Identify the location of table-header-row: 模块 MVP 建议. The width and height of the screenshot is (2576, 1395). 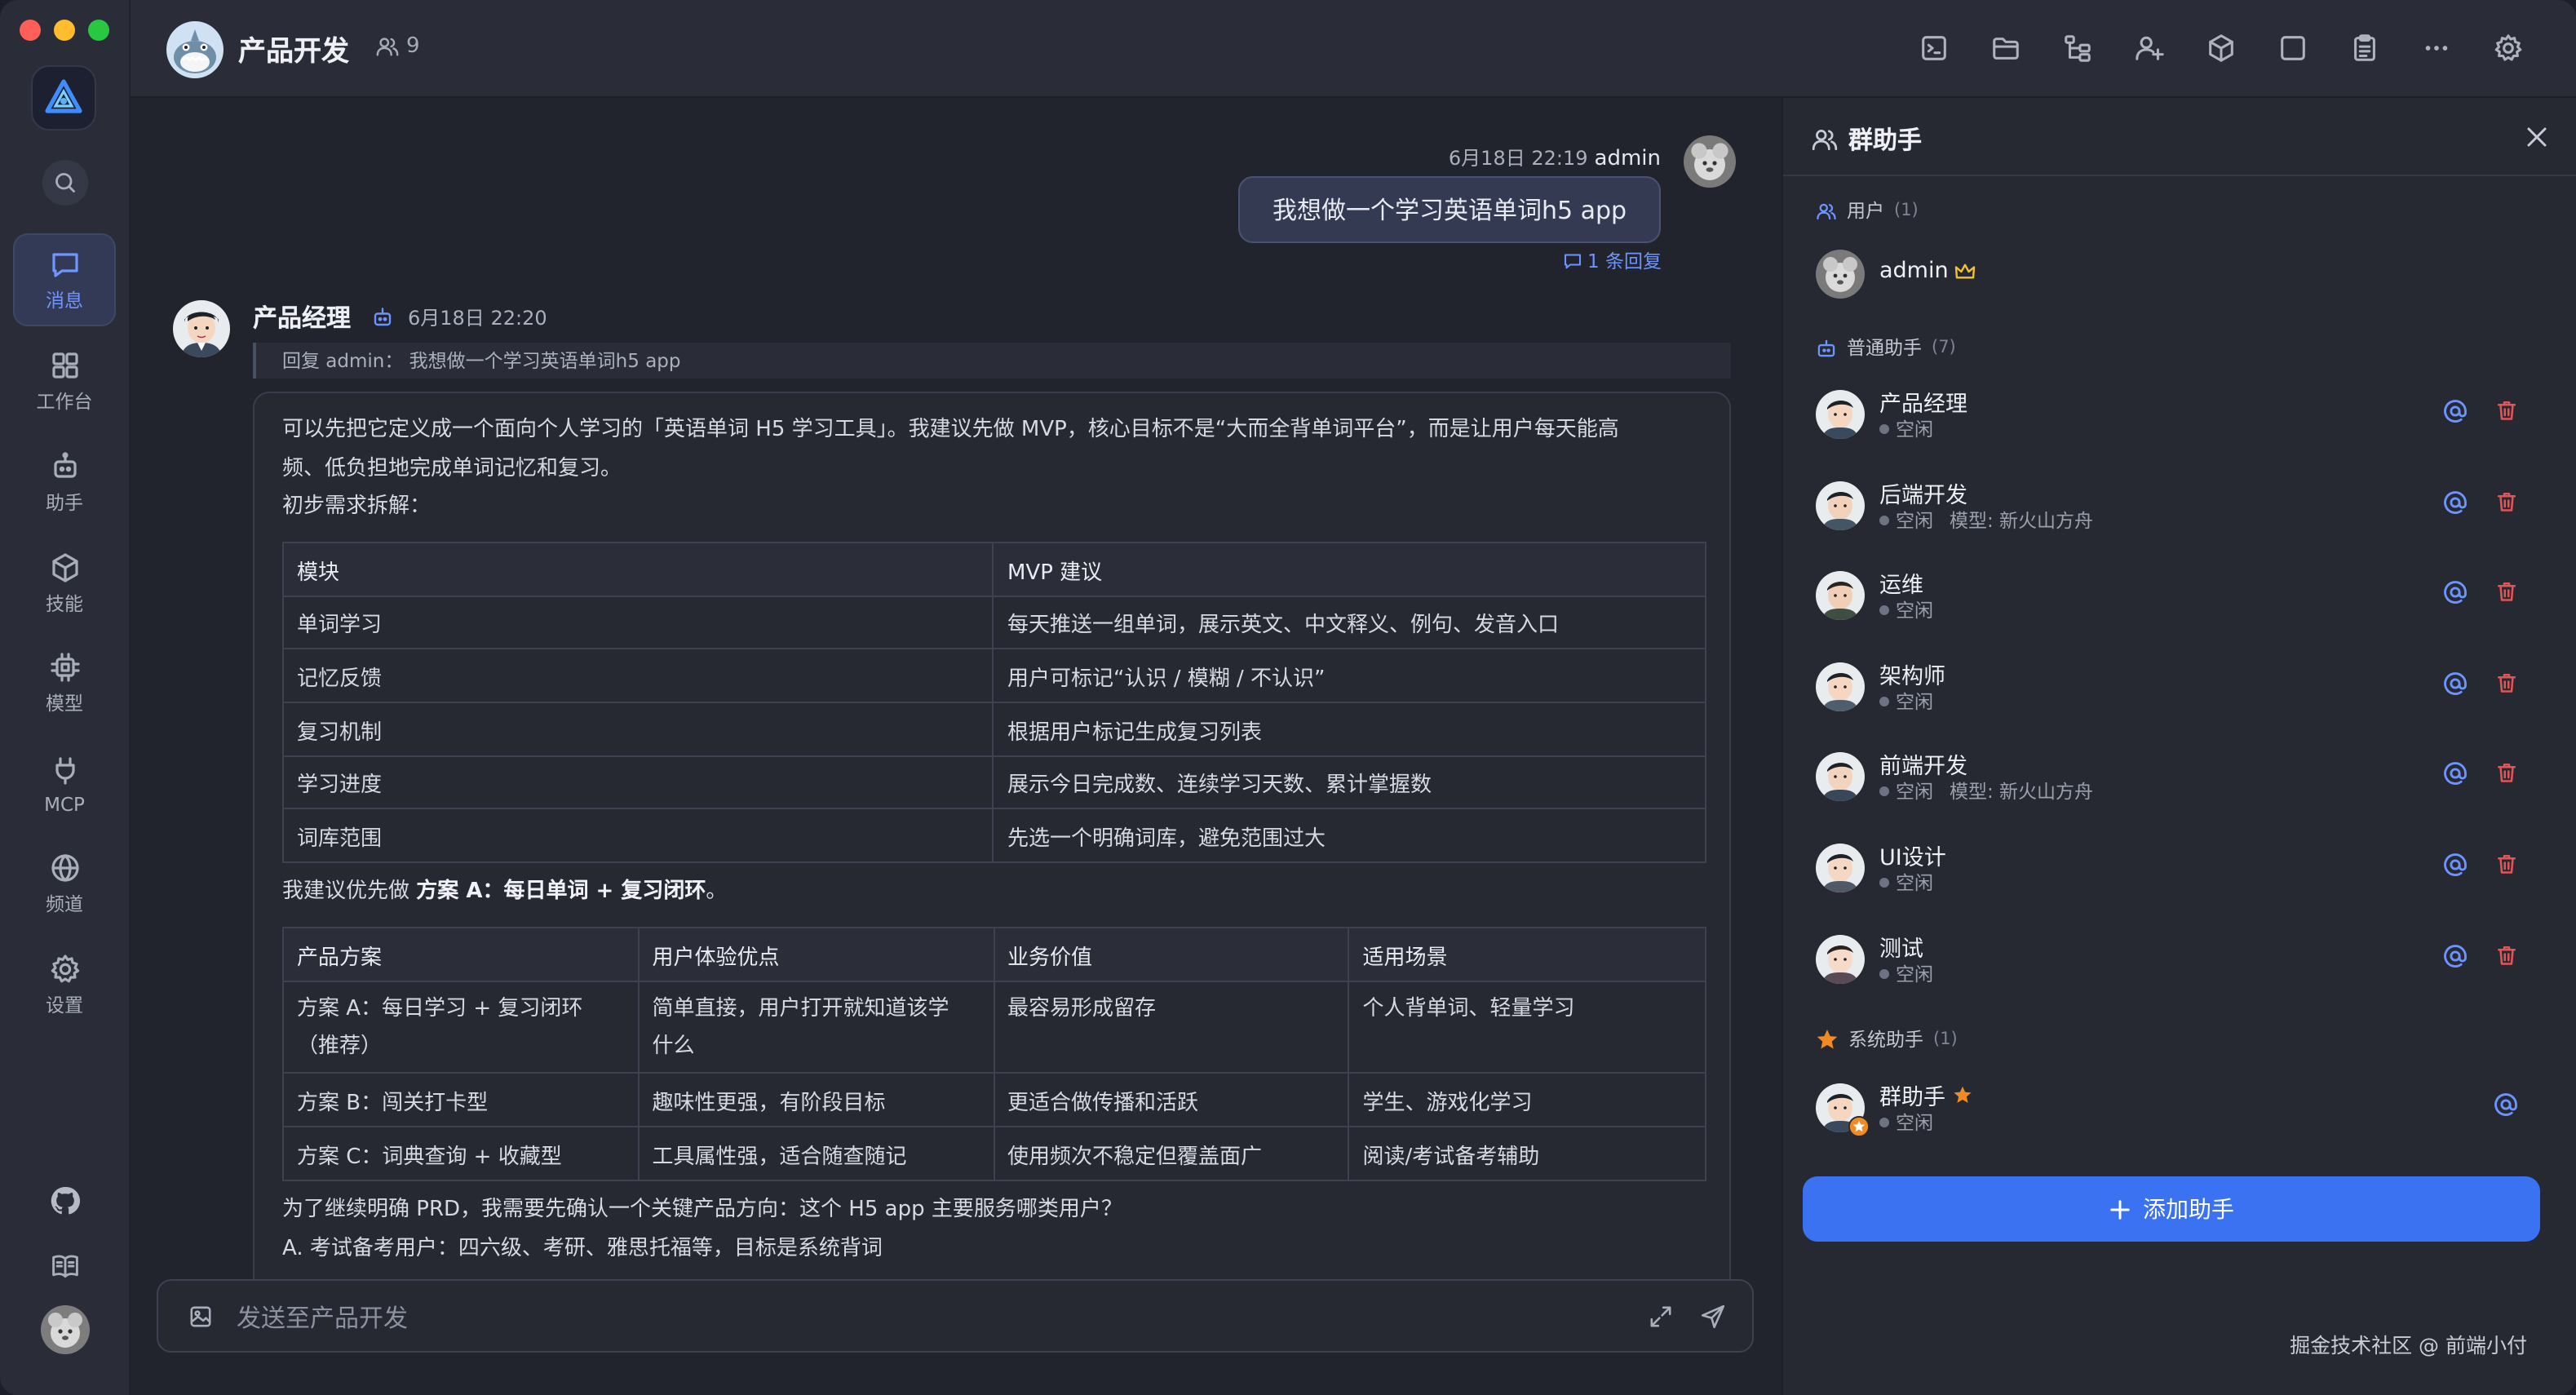
(993, 569).